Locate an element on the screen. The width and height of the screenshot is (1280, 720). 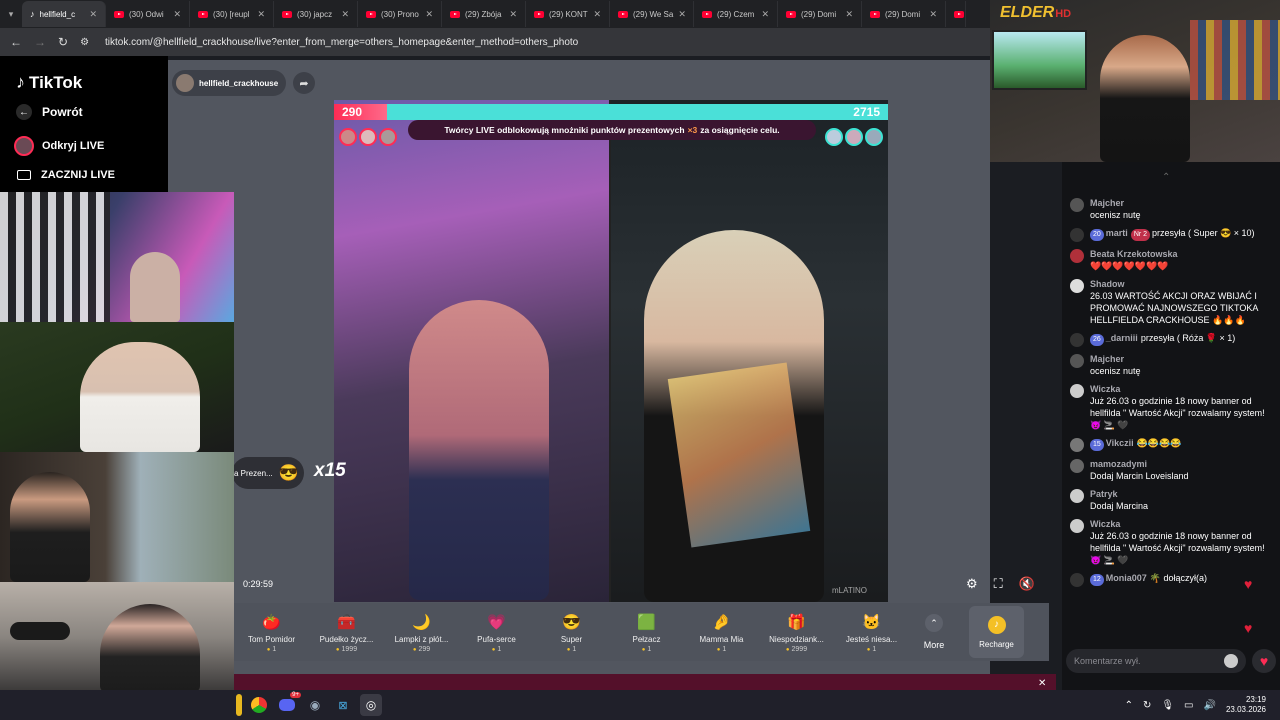
browser-tab: (29) KONT ✕ is located at coordinates (568, 14).